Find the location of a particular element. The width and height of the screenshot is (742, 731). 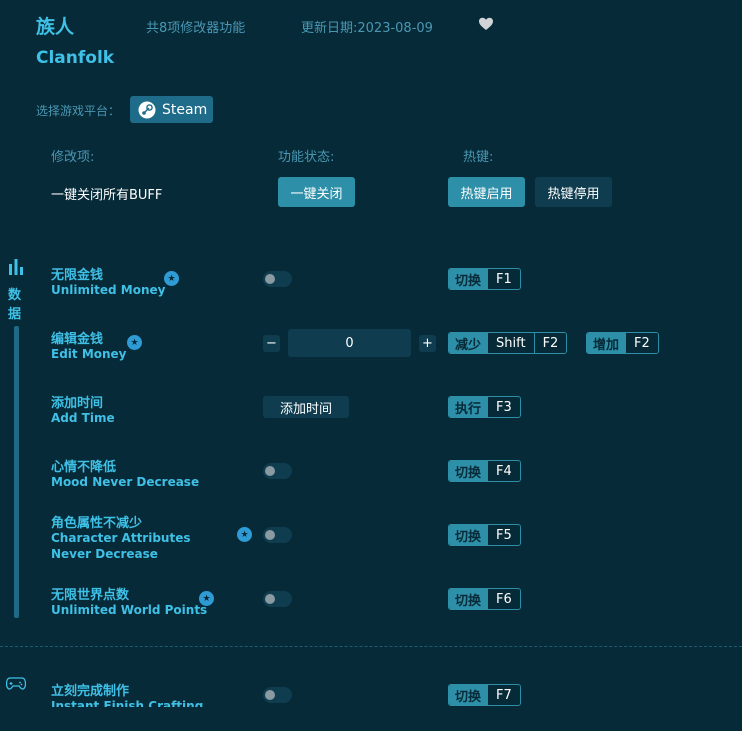

game-title-cn: 族人 is located at coordinates (55, 27).